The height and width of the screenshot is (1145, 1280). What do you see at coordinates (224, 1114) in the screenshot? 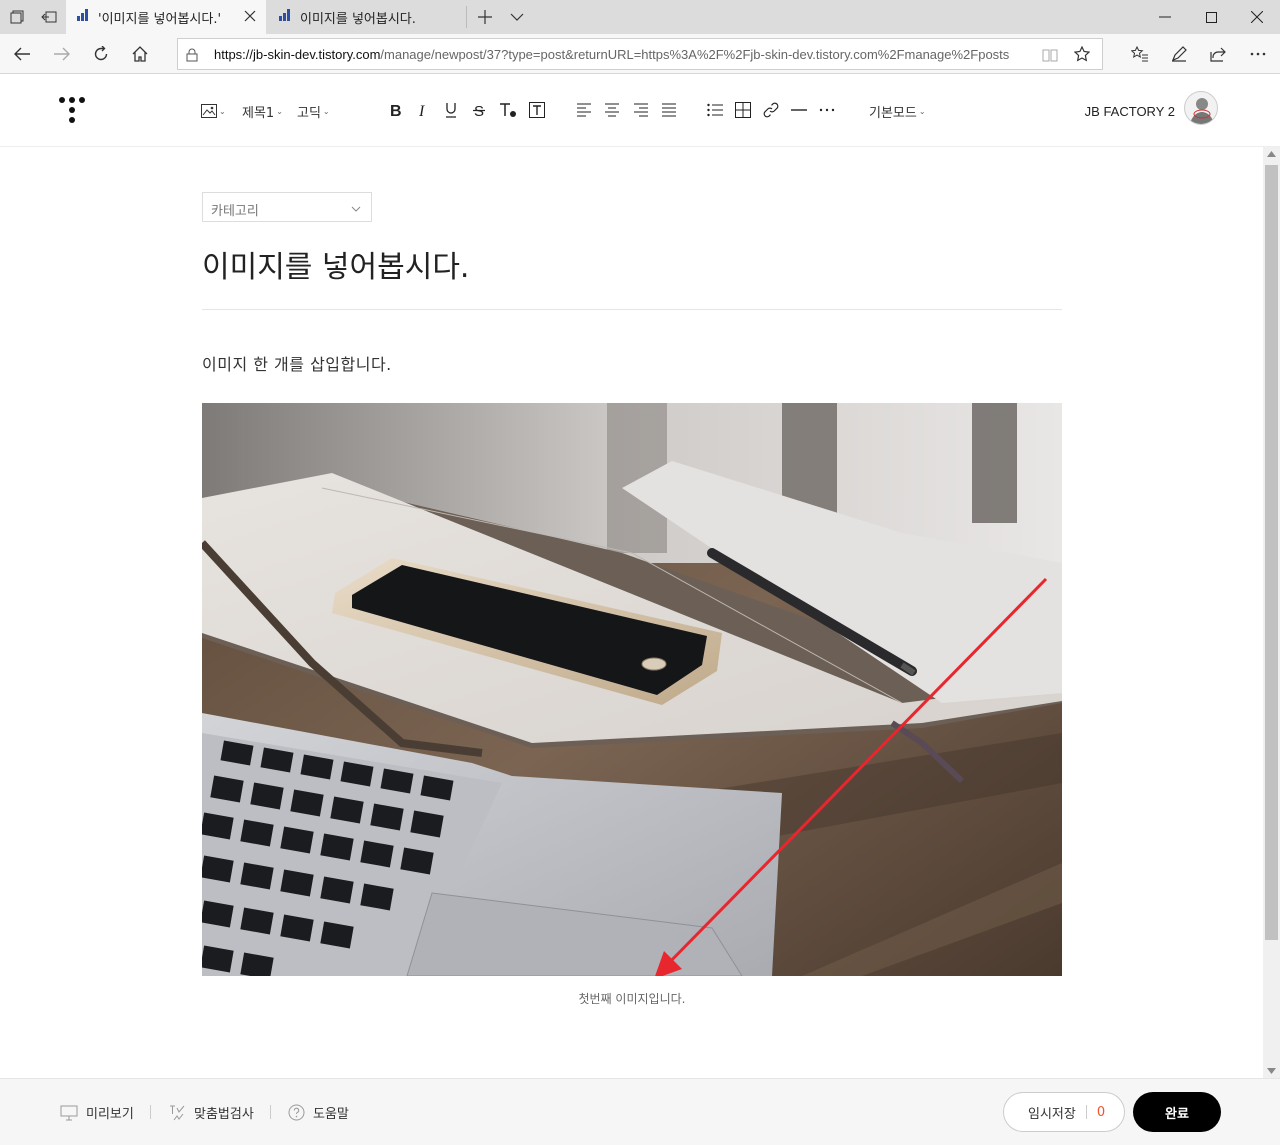
I see `spellcheck-label: 맞춤법검사` at bounding box center [224, 1114].